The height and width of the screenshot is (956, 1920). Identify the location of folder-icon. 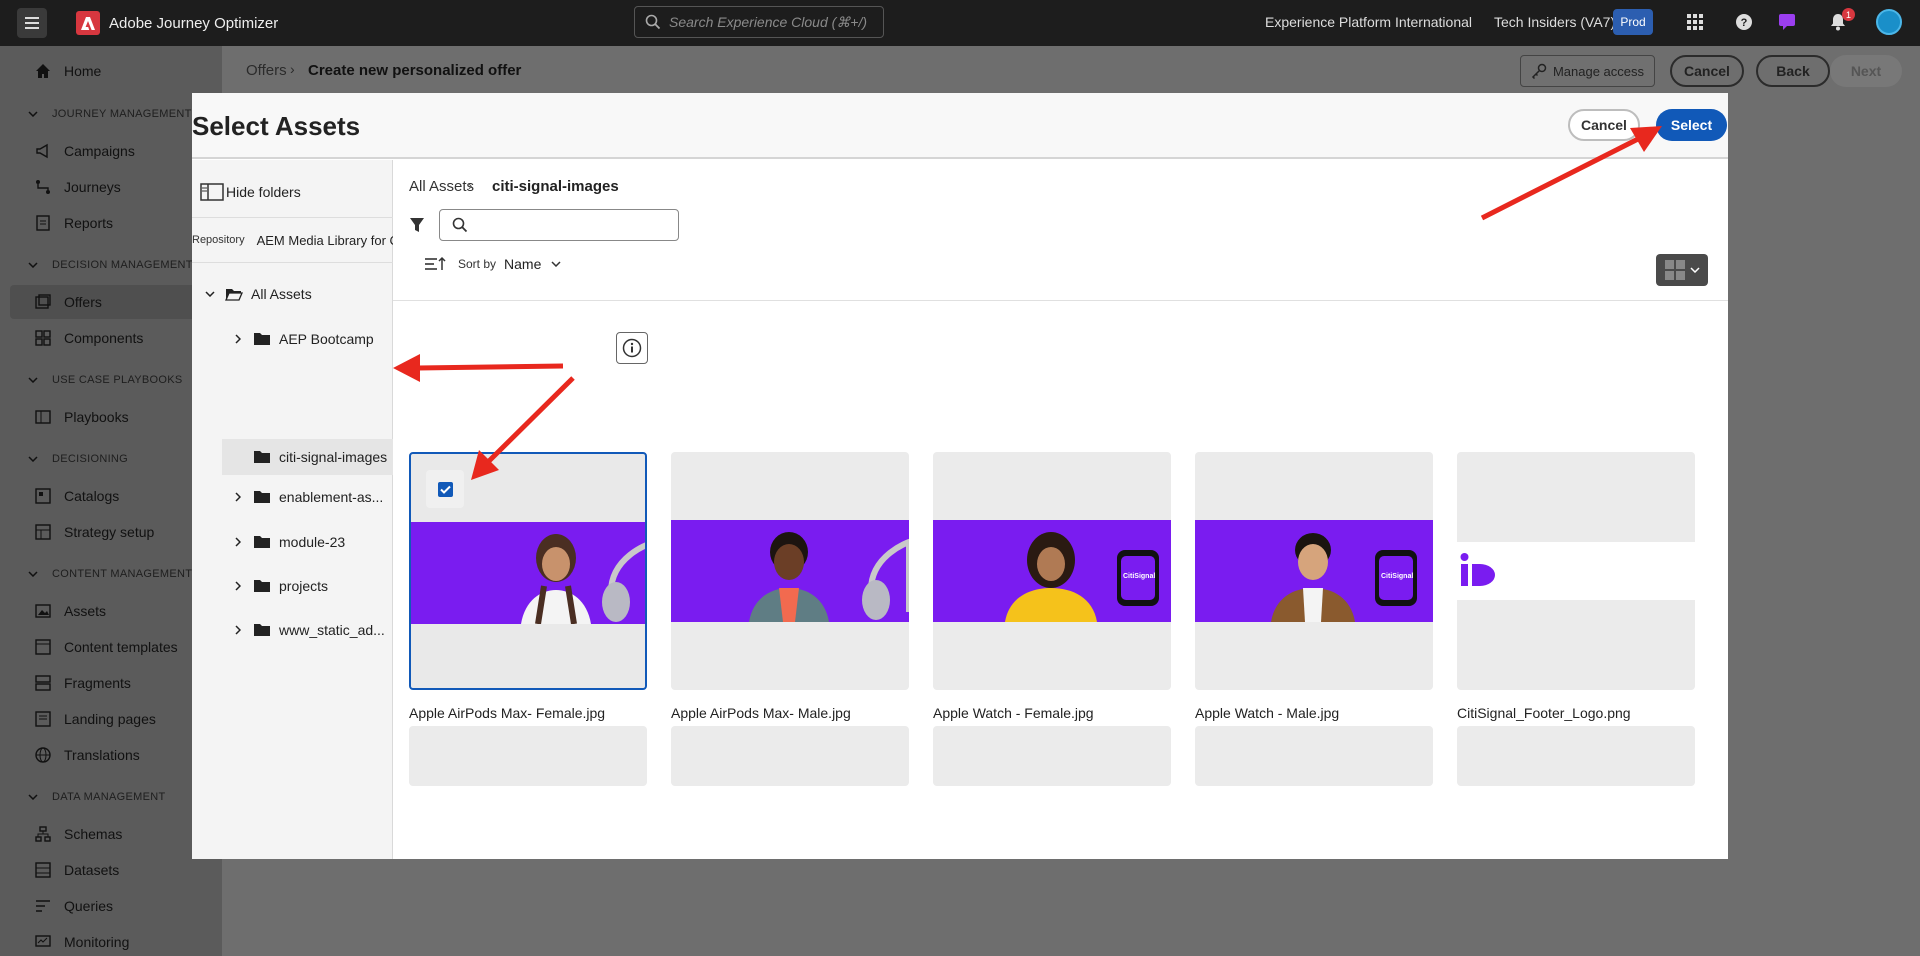
(262, 497).